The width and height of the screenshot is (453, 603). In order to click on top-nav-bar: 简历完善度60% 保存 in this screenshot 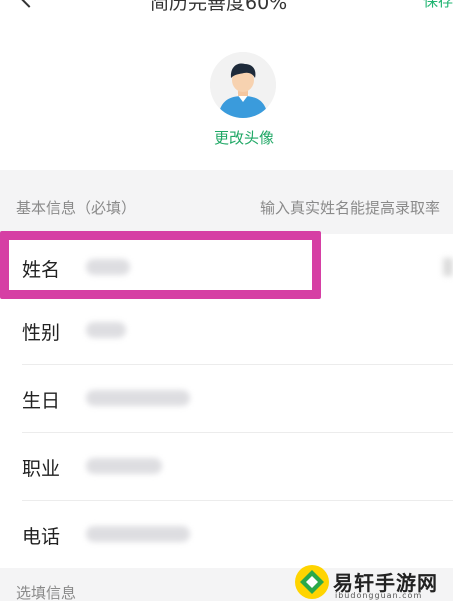, I will do `click(226, 7)`.